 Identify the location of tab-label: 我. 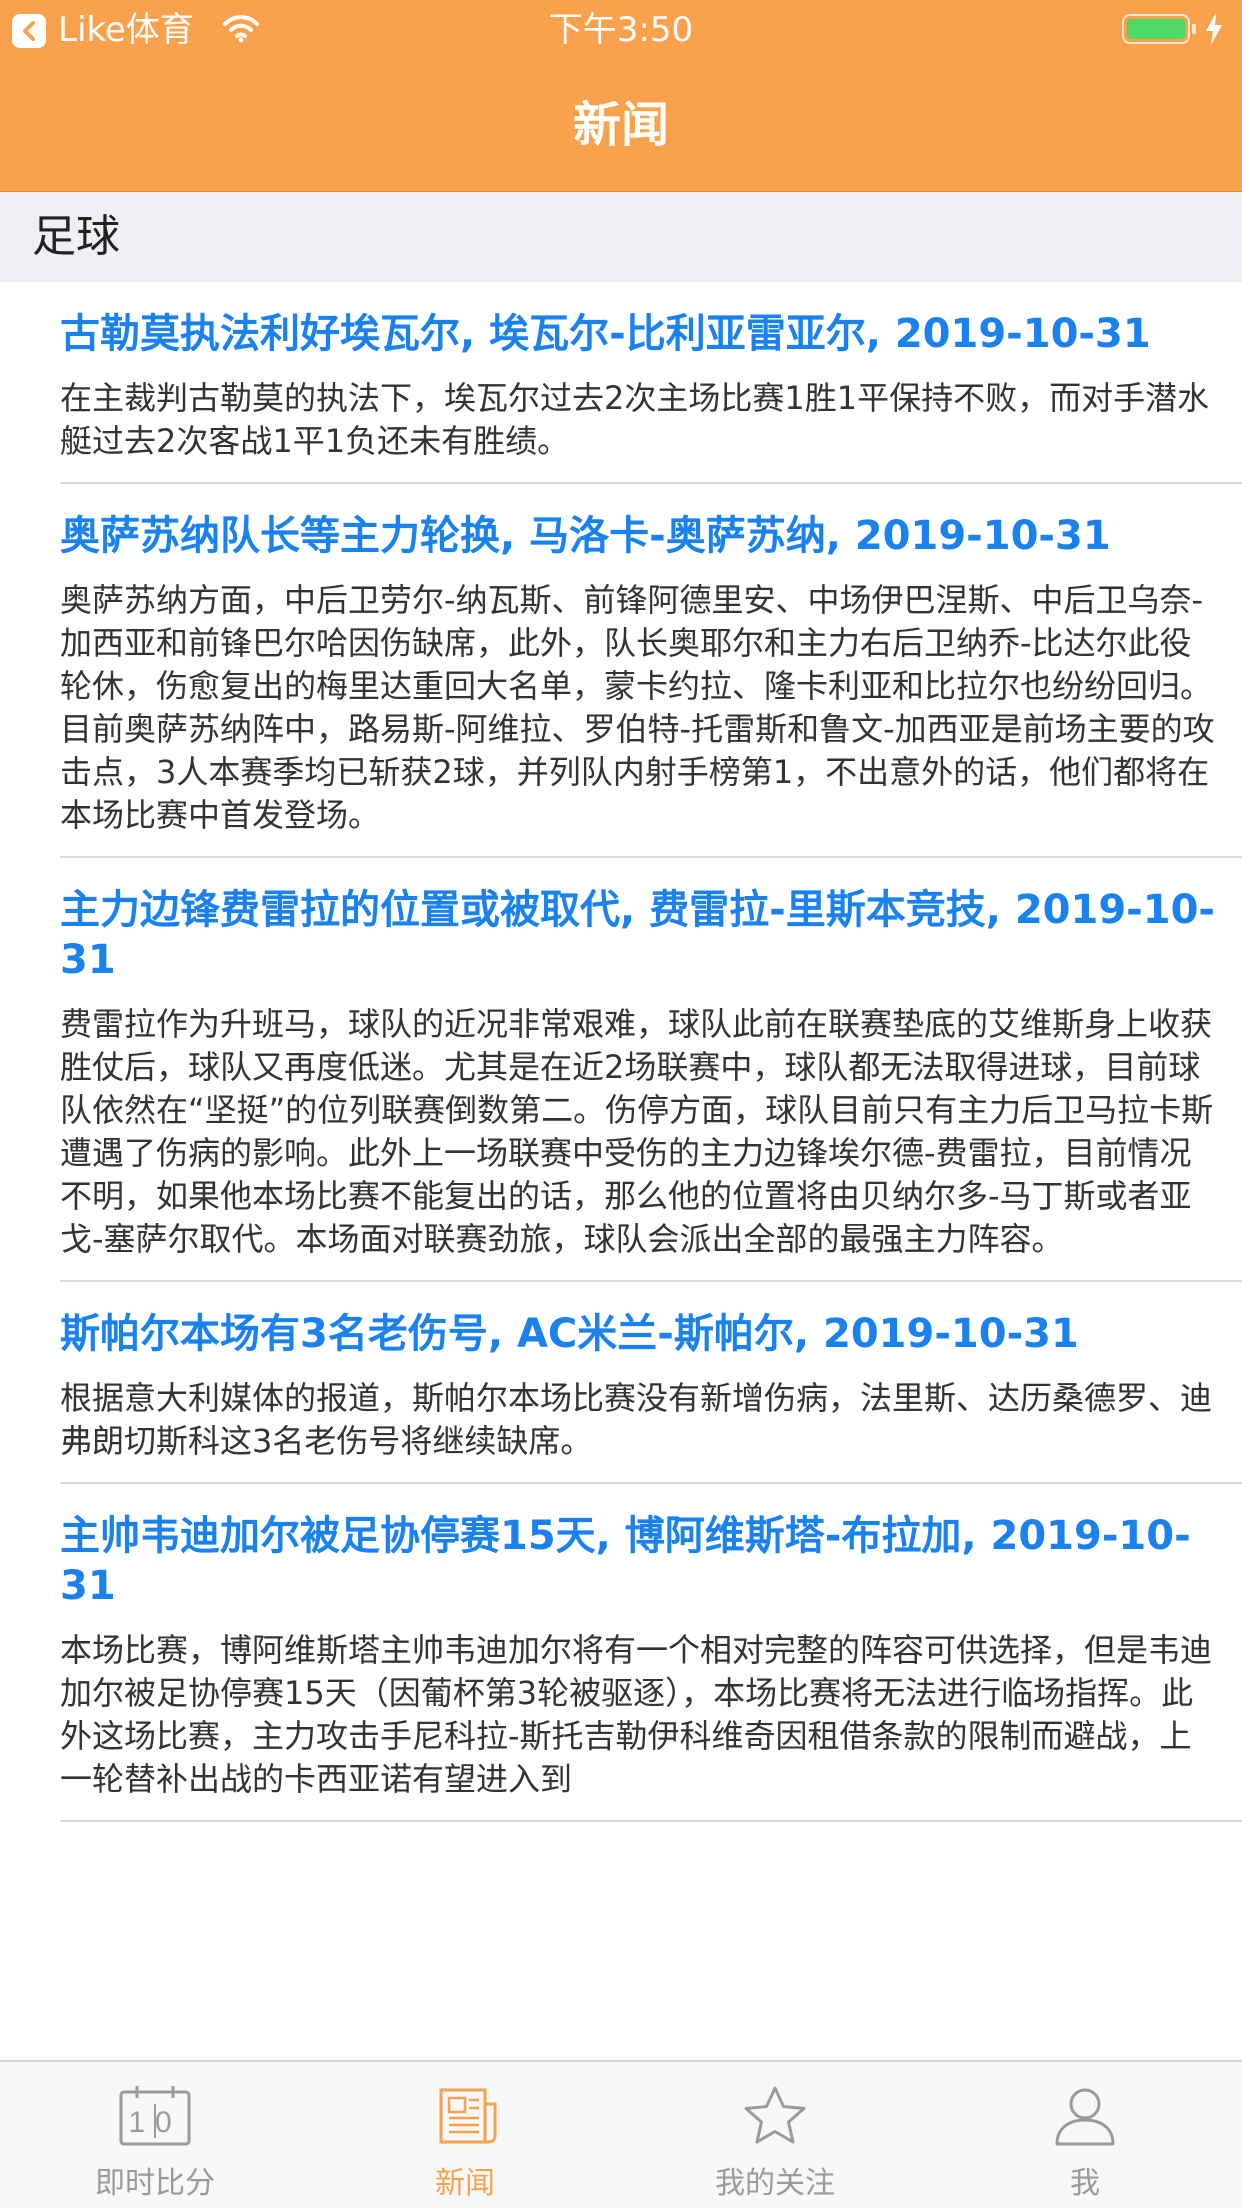
(1085, 2183).